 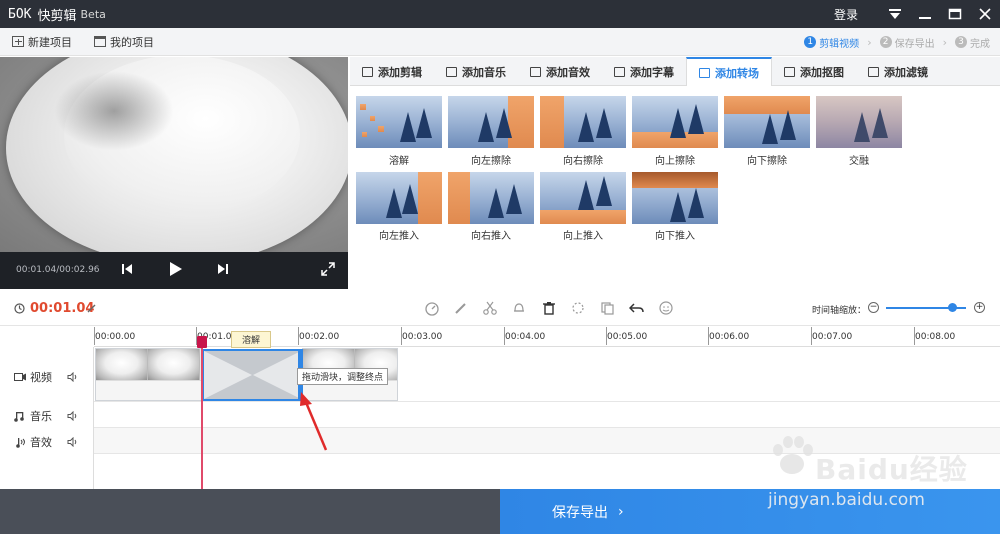 What do you see at coordinates (432, 308) in the screenshot?
I see `speed-icon` at bounding box center [432, 308].